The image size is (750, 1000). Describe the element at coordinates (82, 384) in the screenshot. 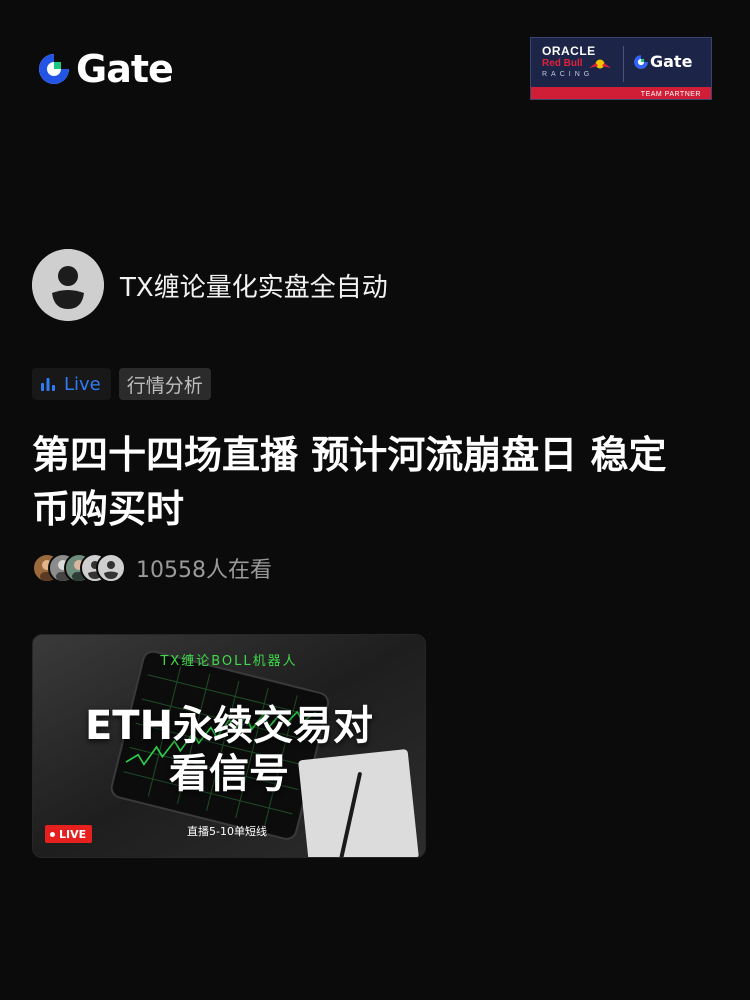

I see `live-tag-label: Live` at that location.